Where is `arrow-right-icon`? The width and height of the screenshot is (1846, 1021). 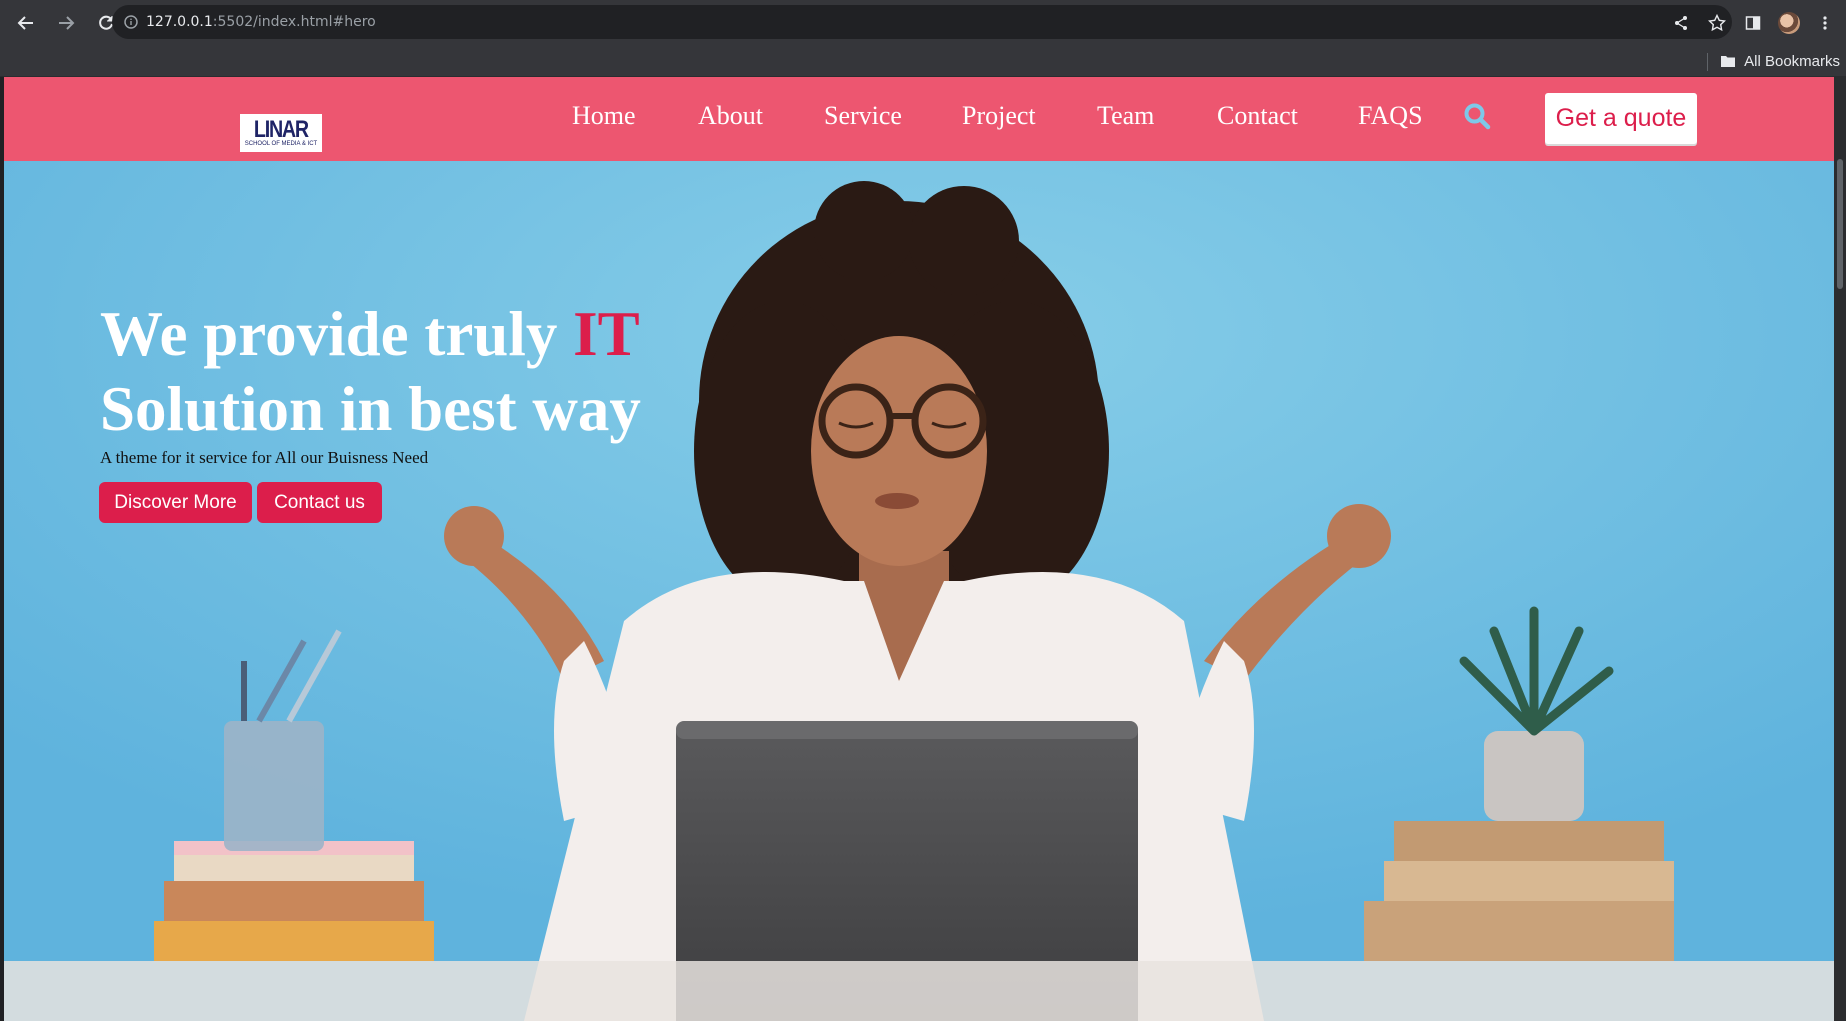
arrow-right-icon is located at coordinates (67, 22).